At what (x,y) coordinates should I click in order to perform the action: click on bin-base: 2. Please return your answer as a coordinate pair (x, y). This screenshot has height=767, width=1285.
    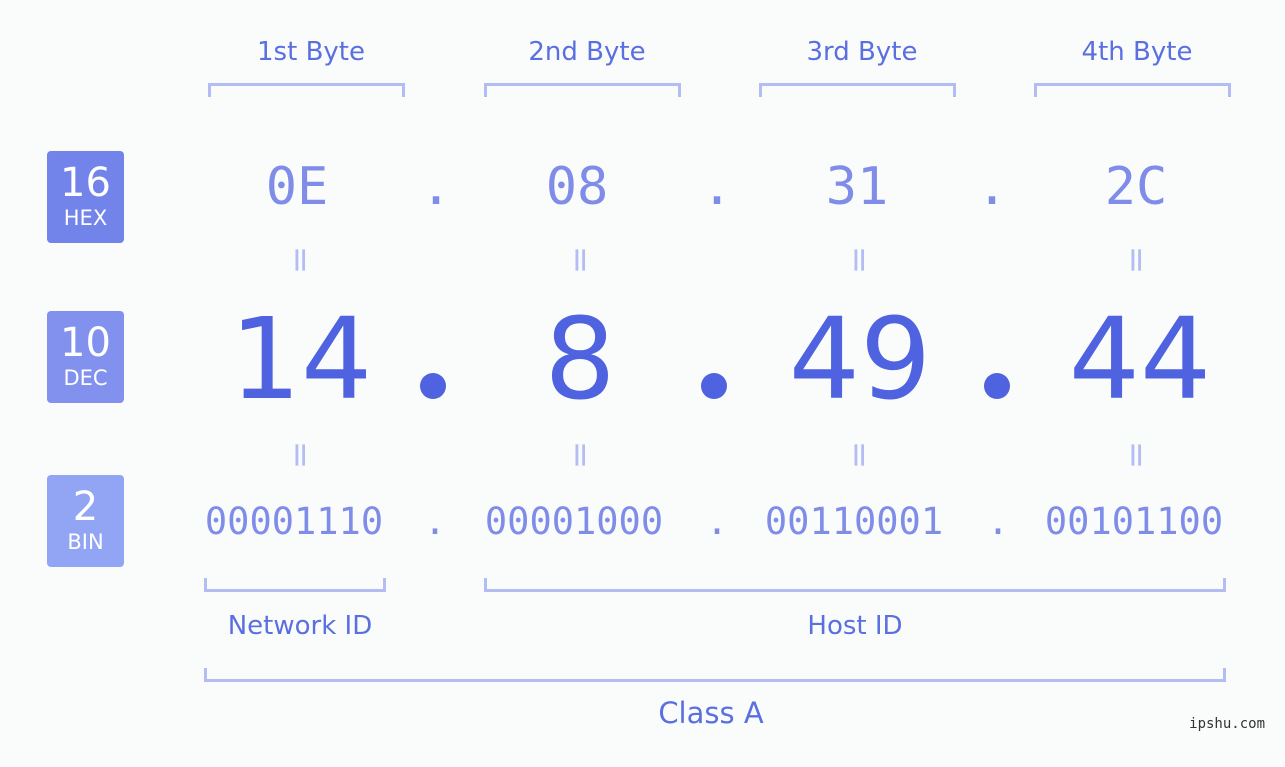
    Looking at the image, I should click on (85, 507).